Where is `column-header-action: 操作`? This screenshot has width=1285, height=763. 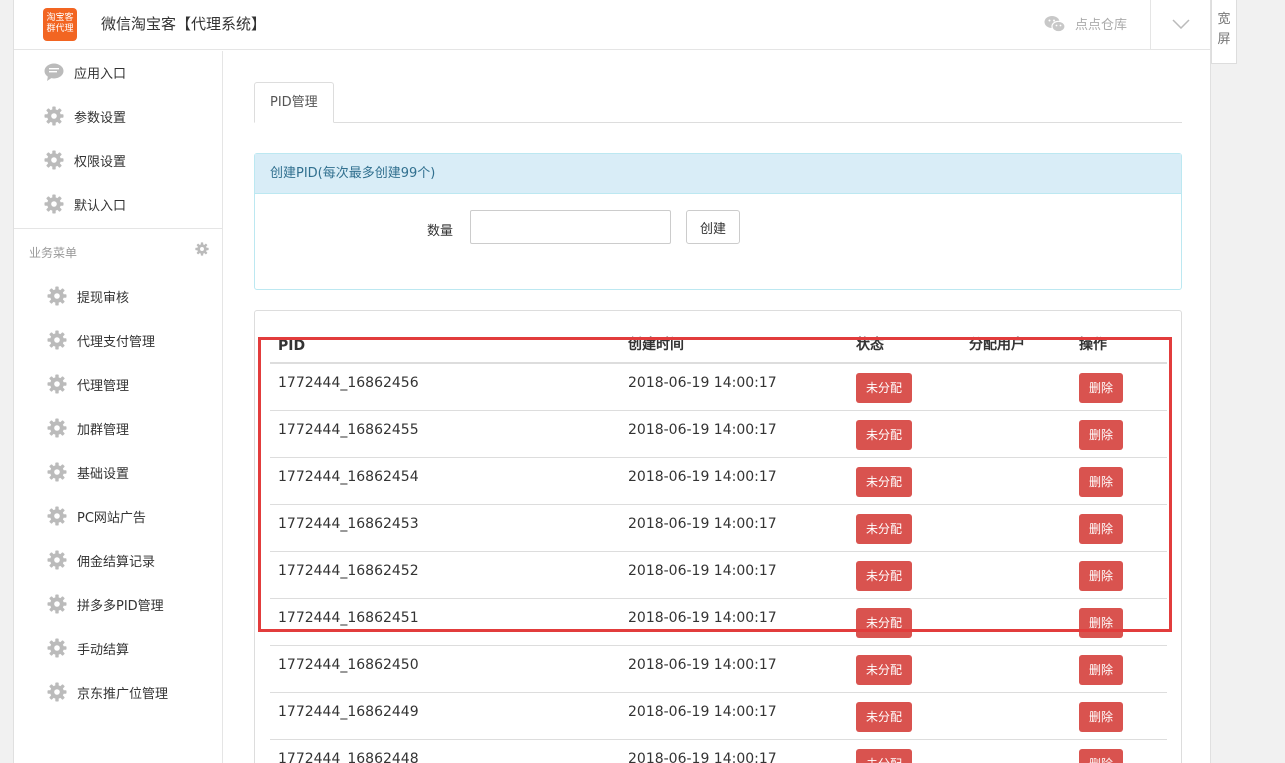
column-header-action: 操作 is located at coordinates (1119, 347).